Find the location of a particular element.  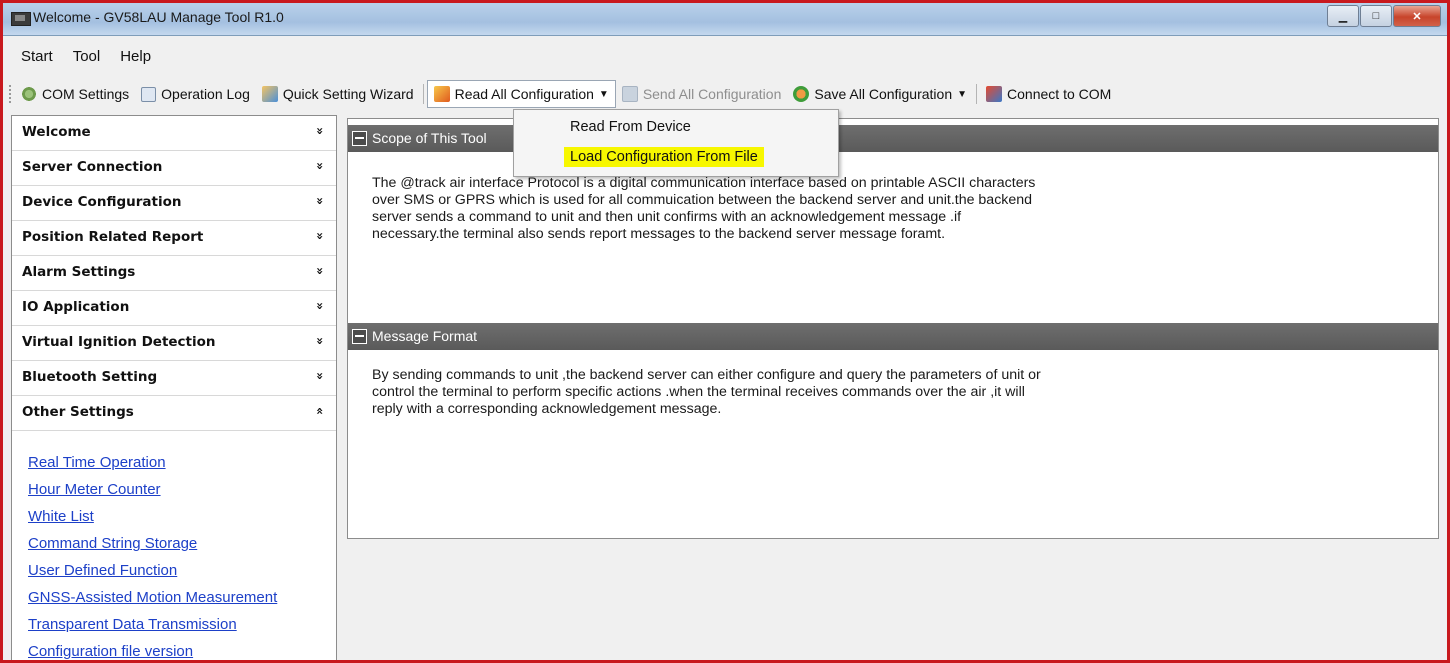

chevron-up-icon: « is located at coordinates (320, 411).